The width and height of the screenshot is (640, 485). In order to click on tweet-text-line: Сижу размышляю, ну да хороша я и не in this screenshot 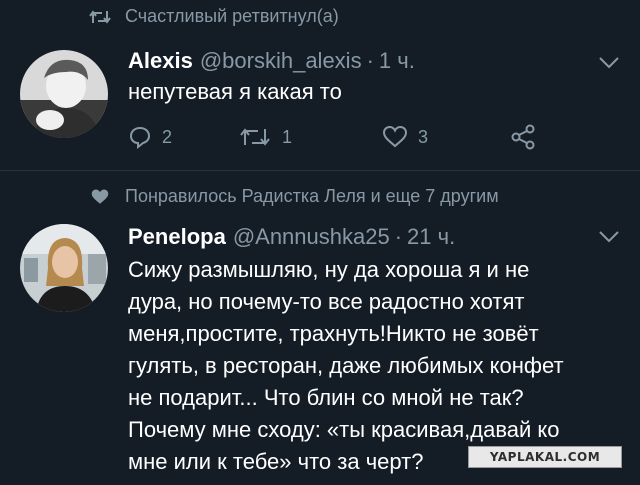, I will do `click(329, 269)`.